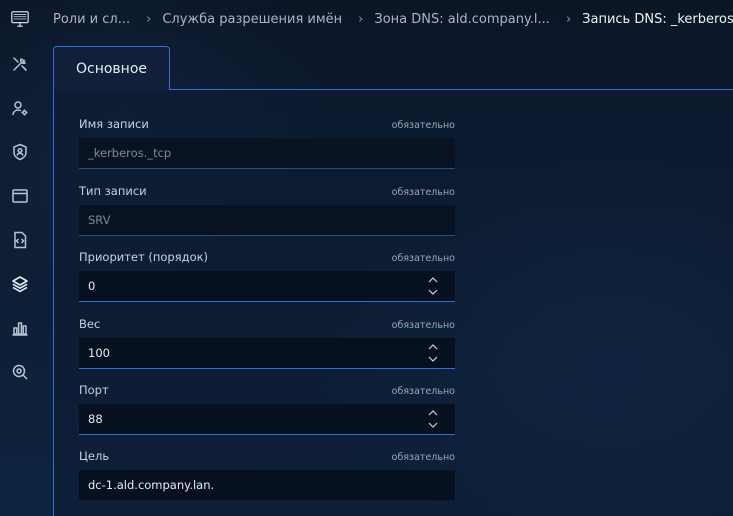 This screenshot has height=516, width=733. Describe the element at coordinates (20, 19) in the screenshot. I see `monitor-logo` at that location.